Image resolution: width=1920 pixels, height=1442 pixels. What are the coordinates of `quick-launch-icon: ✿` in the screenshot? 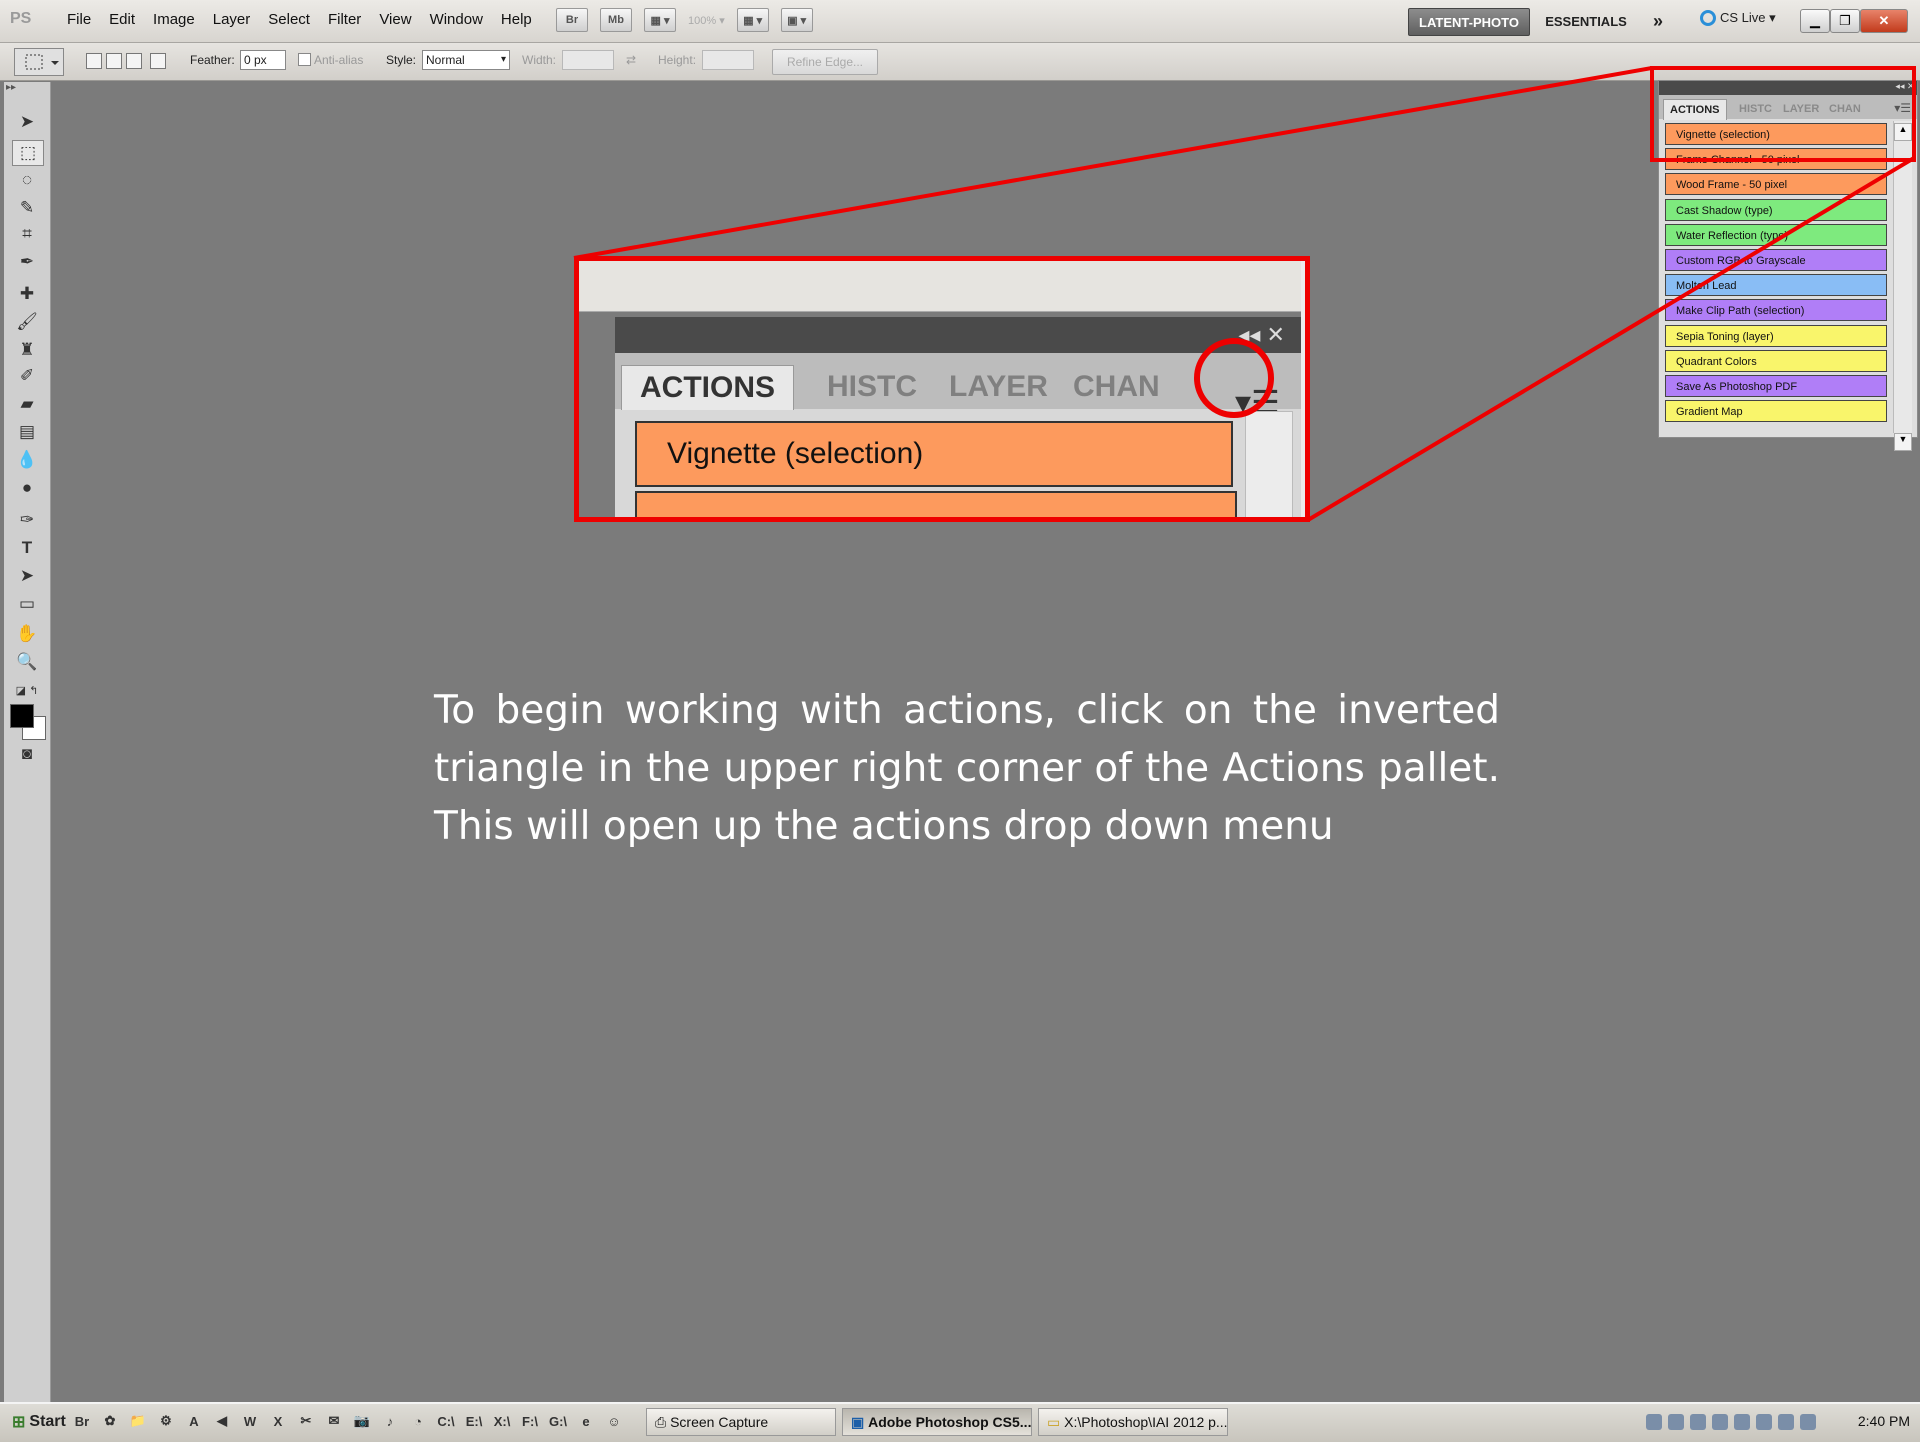 It's located at (110, 1421).